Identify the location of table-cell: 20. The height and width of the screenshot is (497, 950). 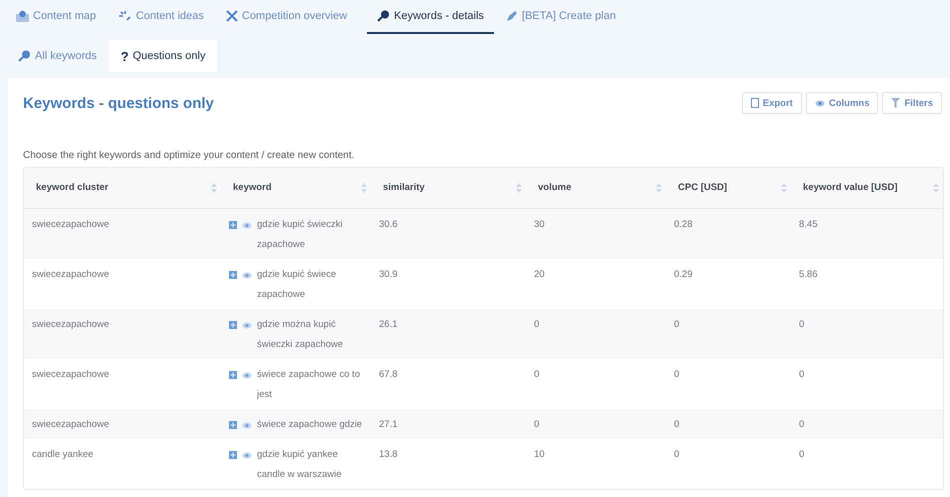
(539, 274).